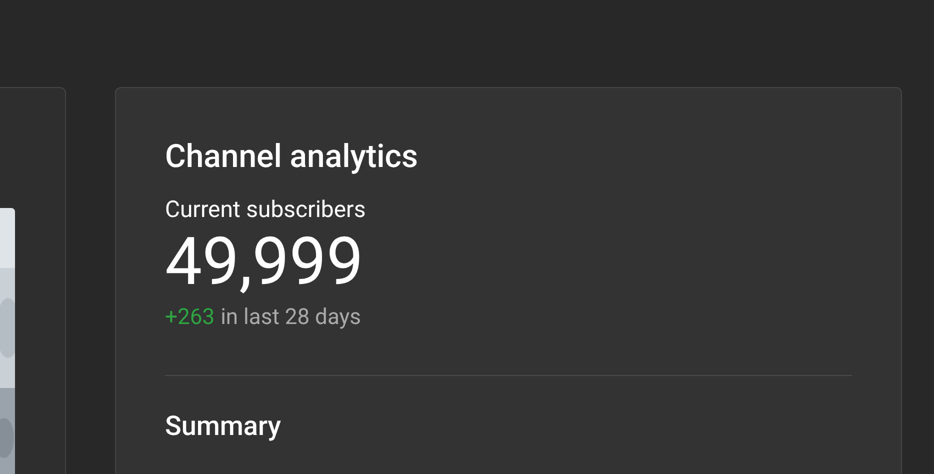  Describe the element at coordinates (223, 426) in the screenshot. I see `section-title: Summary` at that location.